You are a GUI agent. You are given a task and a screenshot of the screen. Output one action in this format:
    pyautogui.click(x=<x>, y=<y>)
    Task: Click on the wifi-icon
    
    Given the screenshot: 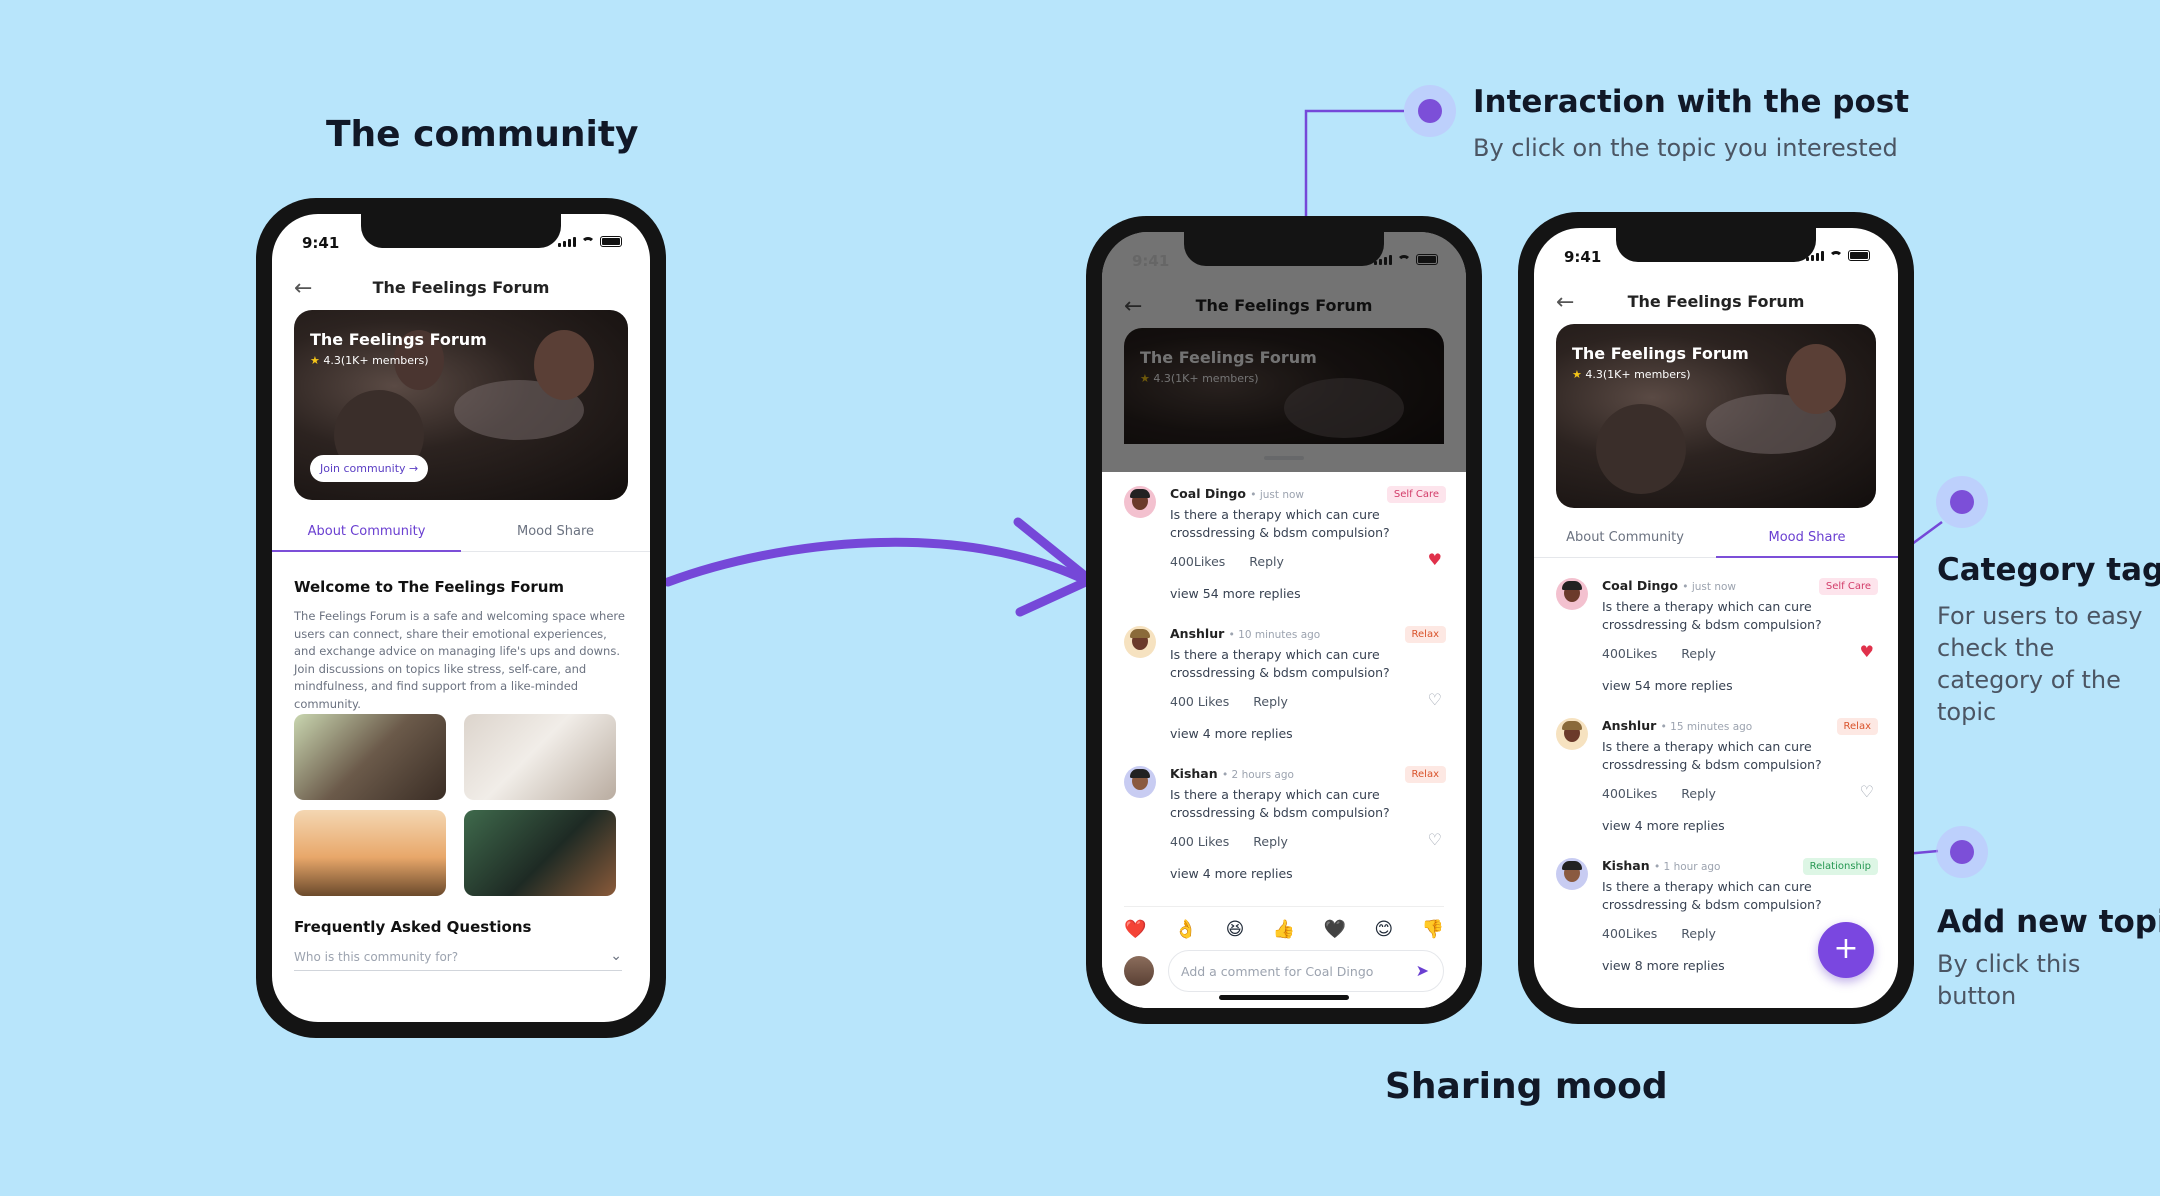 What is the action you would take?
    pyautogui.click(x=1404, y=260)
    